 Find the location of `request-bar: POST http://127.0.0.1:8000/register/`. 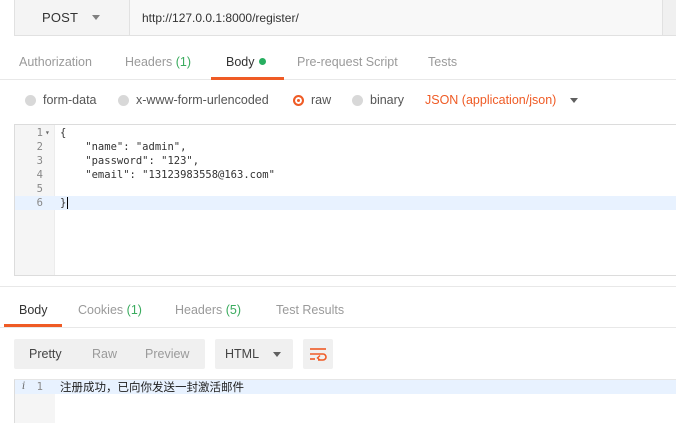

request-bar: POST http://127.0.0.1:8000/register/ is located at coordinates (338, 19).